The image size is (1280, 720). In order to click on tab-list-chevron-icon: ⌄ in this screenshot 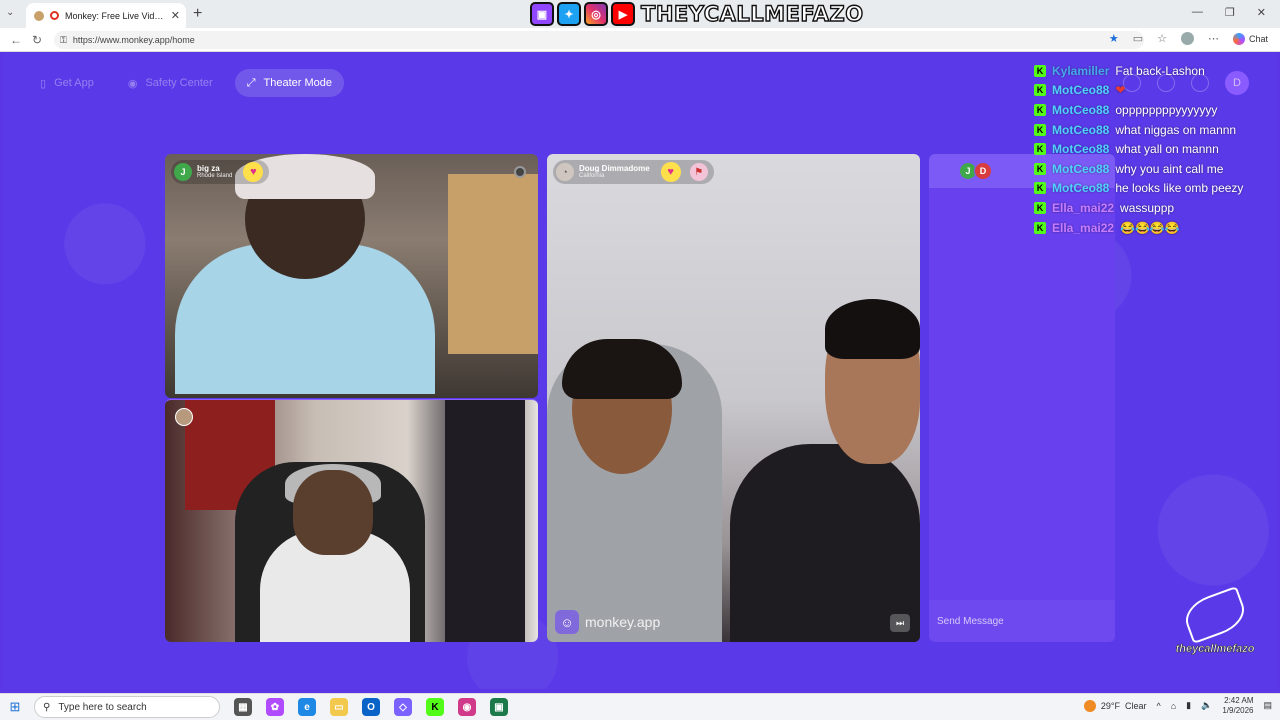, I will do `click(10, 12)`.